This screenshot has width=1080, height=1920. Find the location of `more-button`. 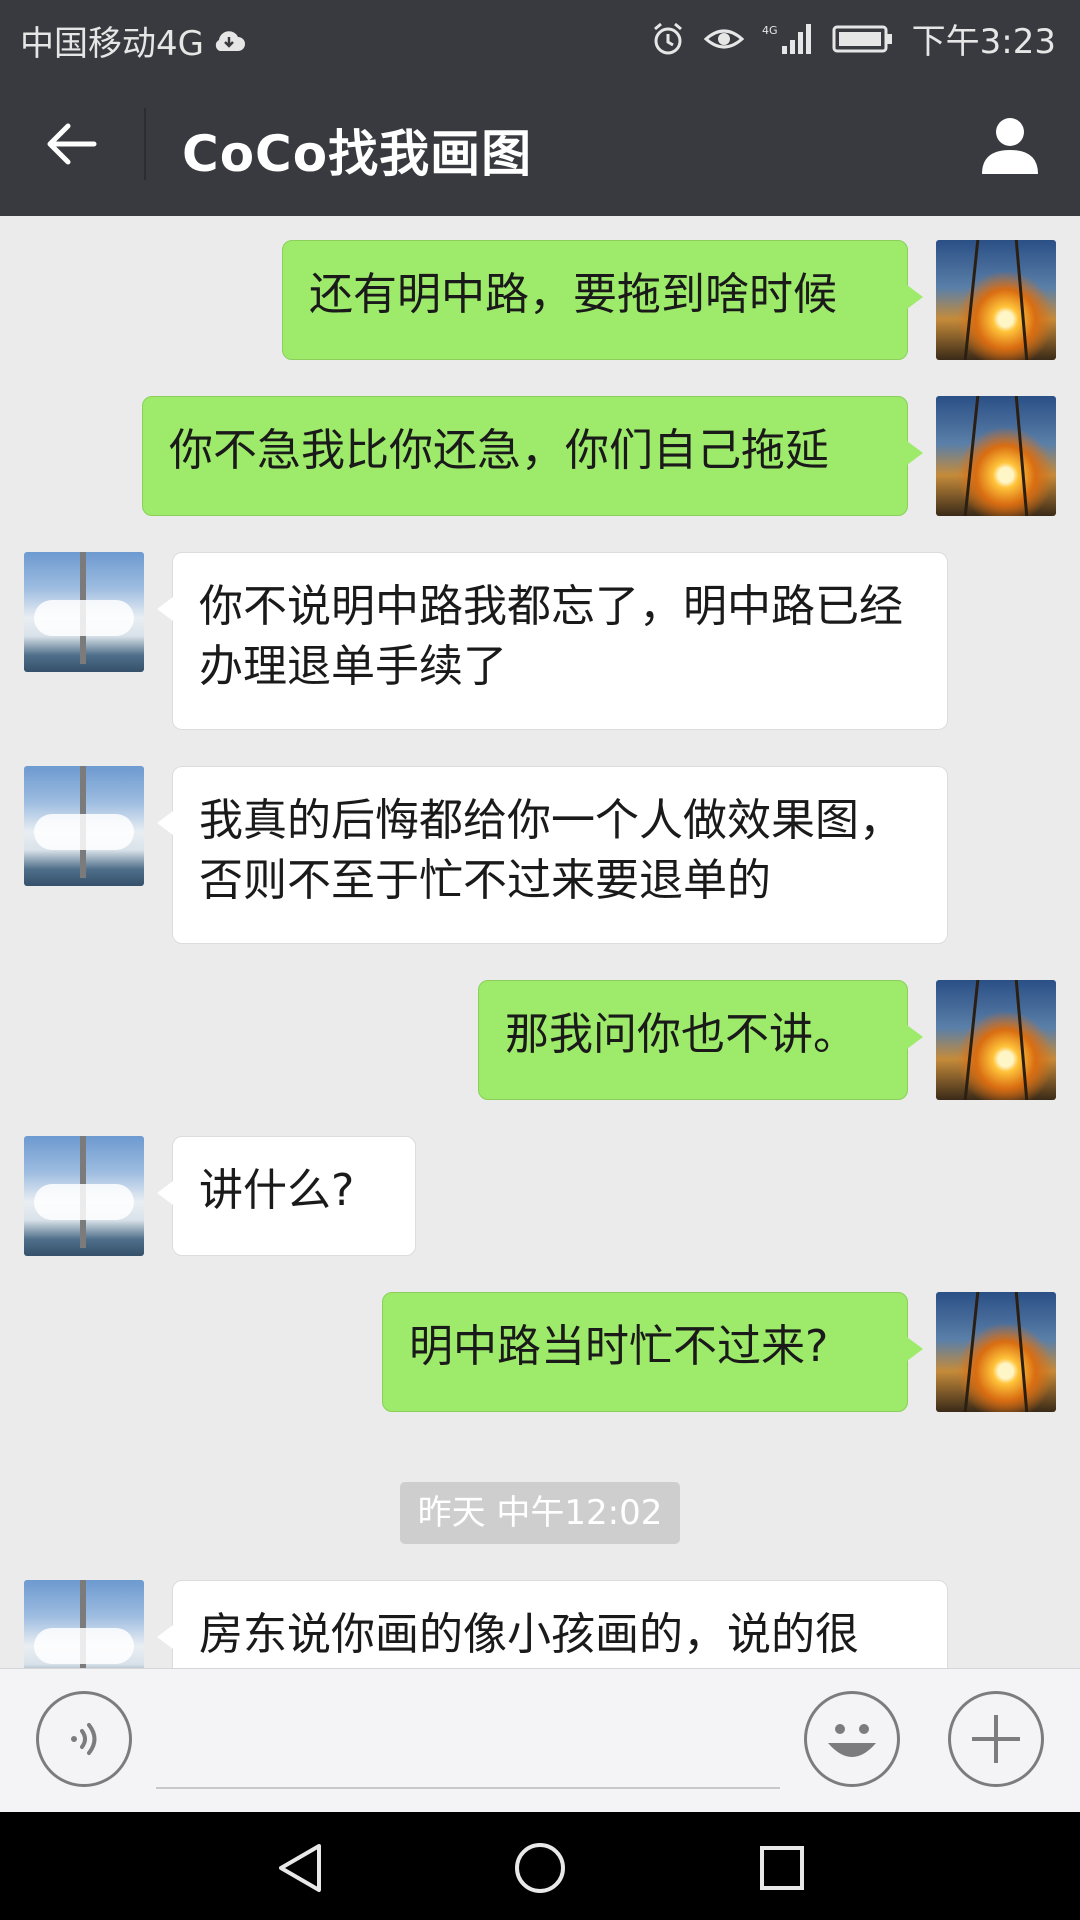

more-button is located at coordinates (996, 1739).